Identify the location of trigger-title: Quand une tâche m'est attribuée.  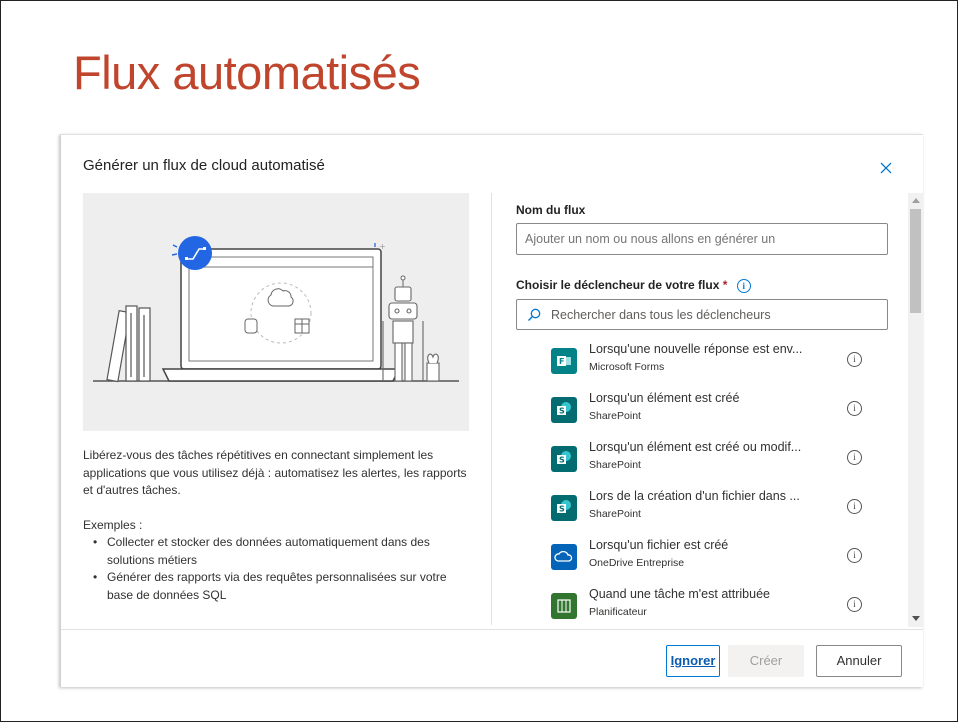
(679, 594).